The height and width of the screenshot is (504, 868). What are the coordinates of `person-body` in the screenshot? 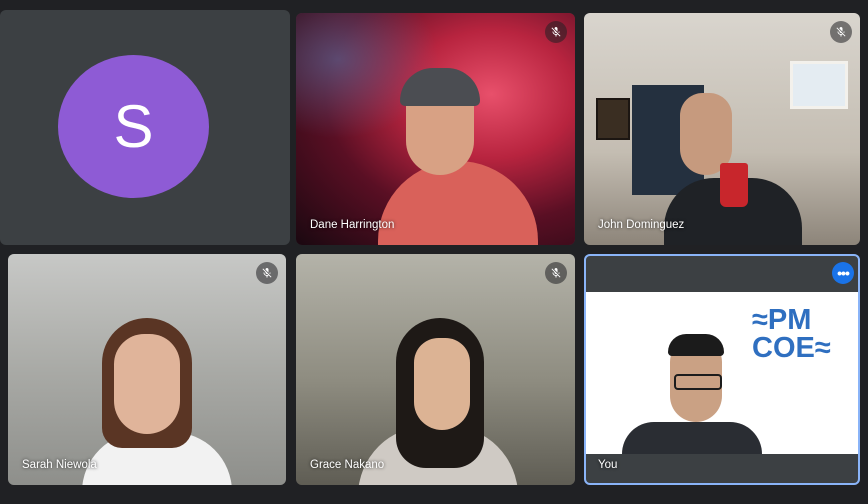 It's located at (692, 438).